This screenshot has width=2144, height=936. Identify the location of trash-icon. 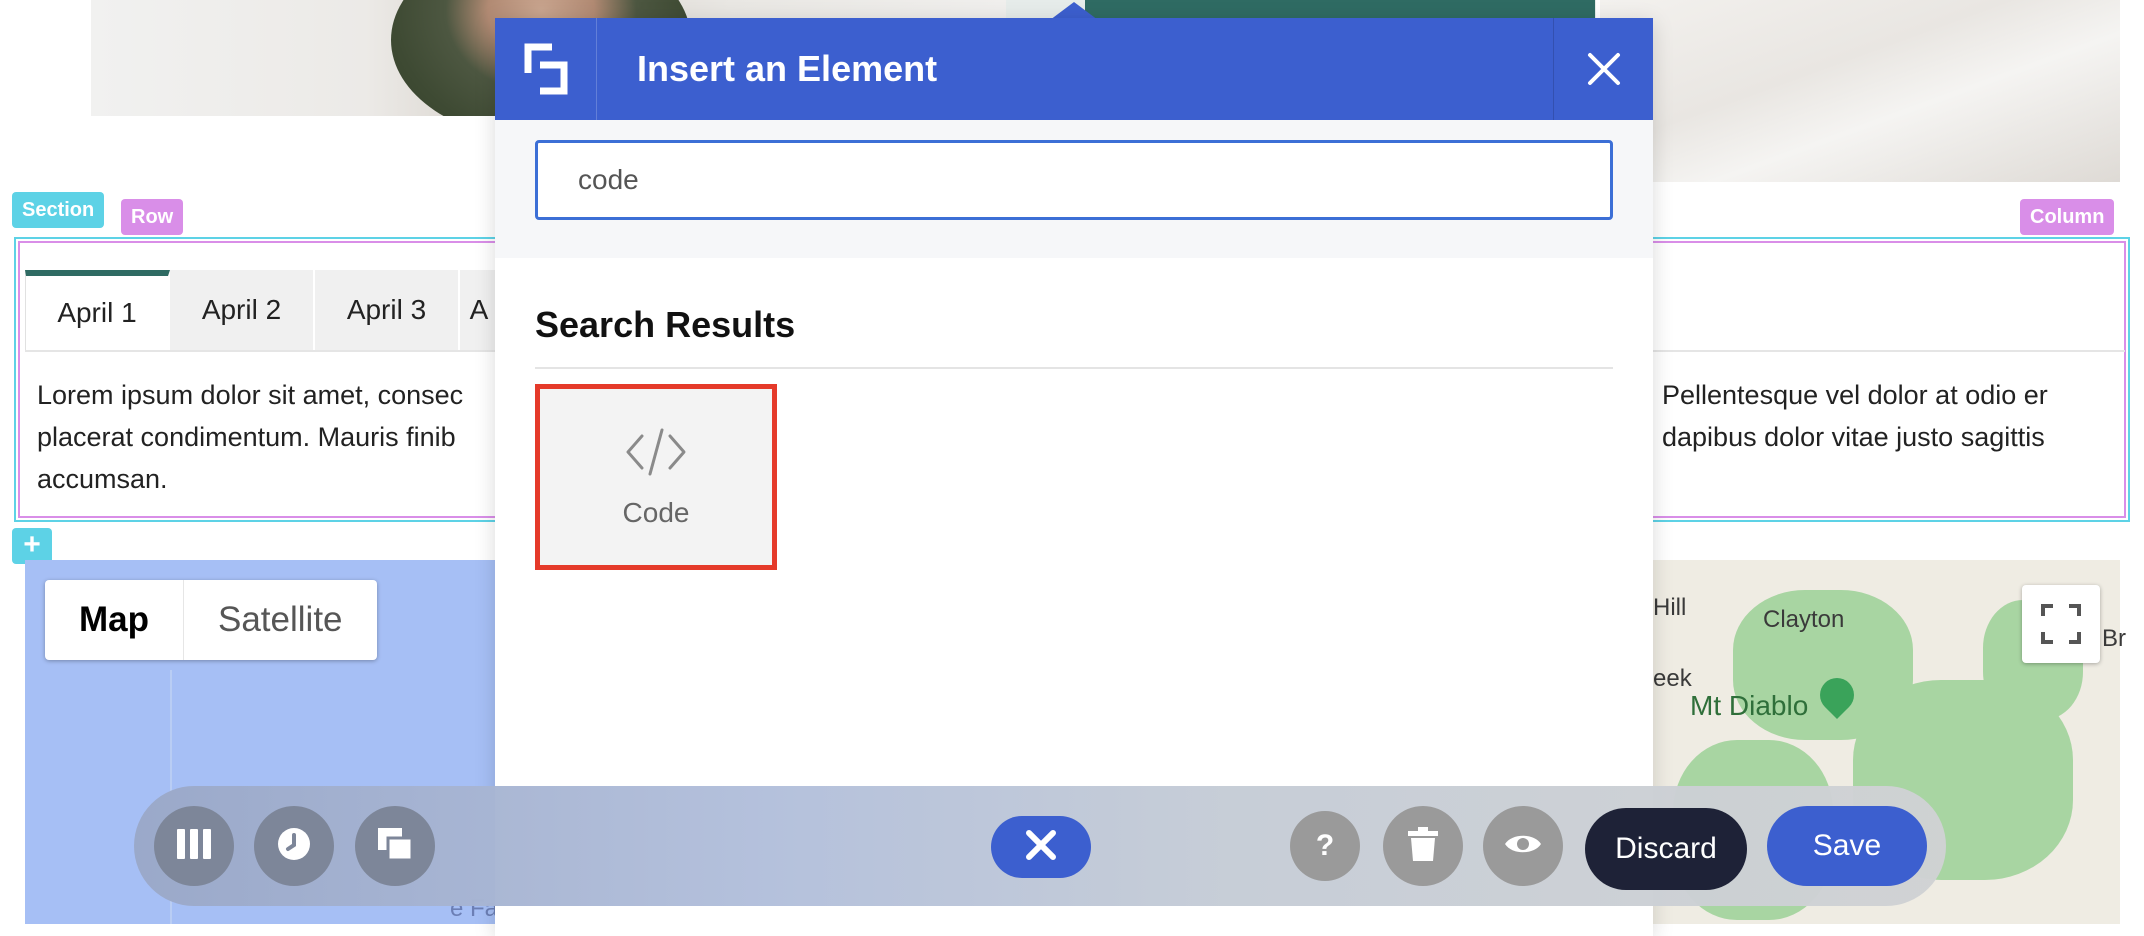
(1423, 846).